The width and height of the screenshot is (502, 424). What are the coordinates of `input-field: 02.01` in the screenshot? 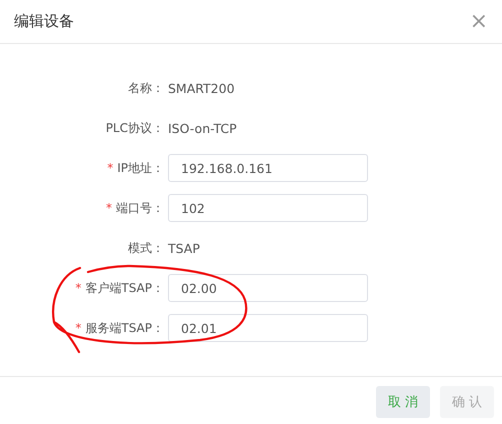 It's located at (268, 328).